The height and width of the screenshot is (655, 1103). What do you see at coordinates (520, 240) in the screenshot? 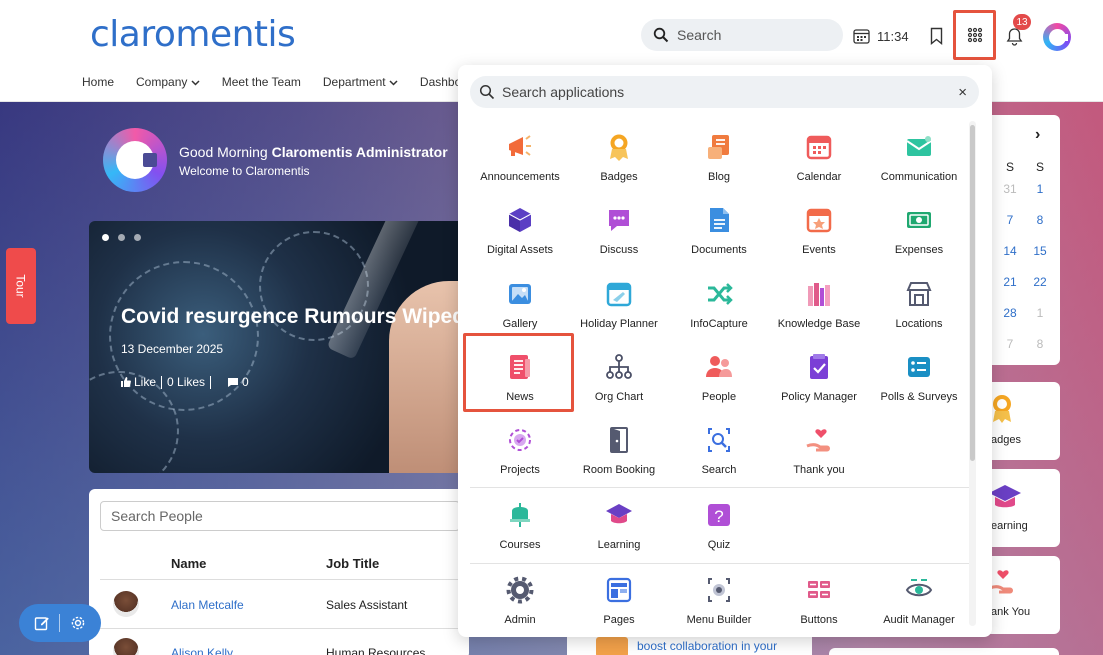
I see `app-tile-digital-assets: Digital Assets` at bounding box center [520, 240].